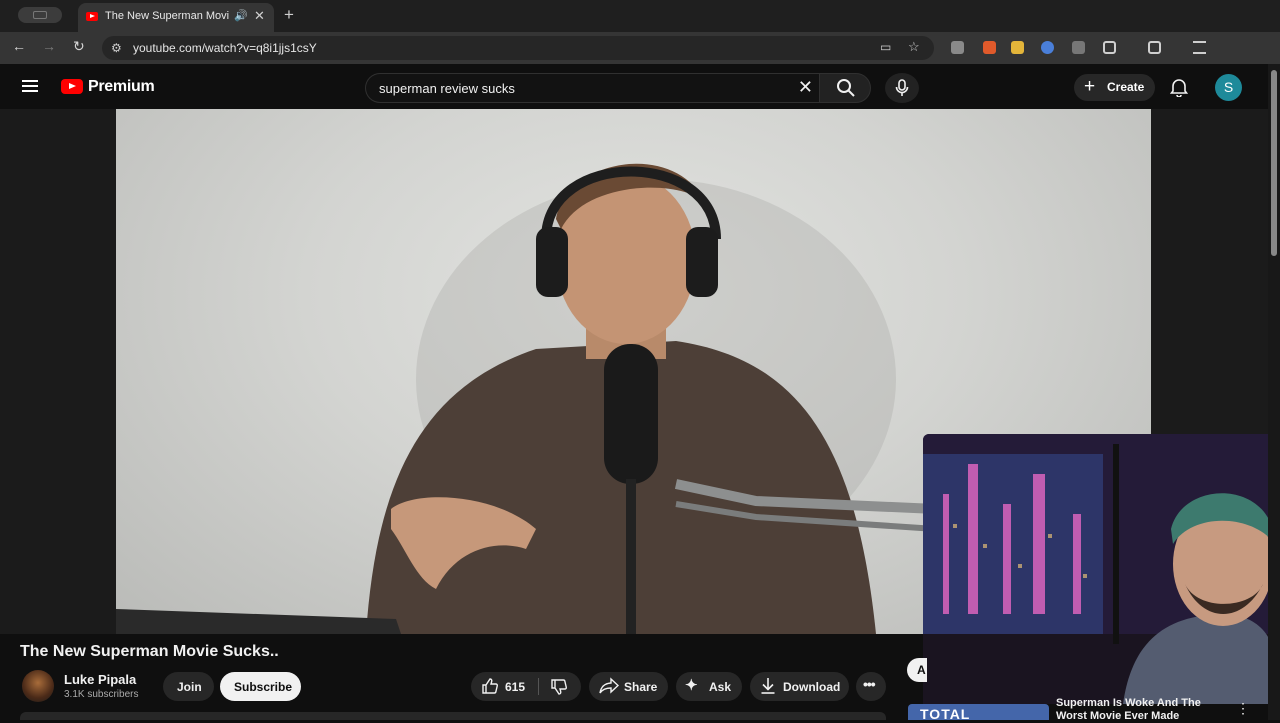  I want to click on sparkle-icon: ✦, so click(691, 685).